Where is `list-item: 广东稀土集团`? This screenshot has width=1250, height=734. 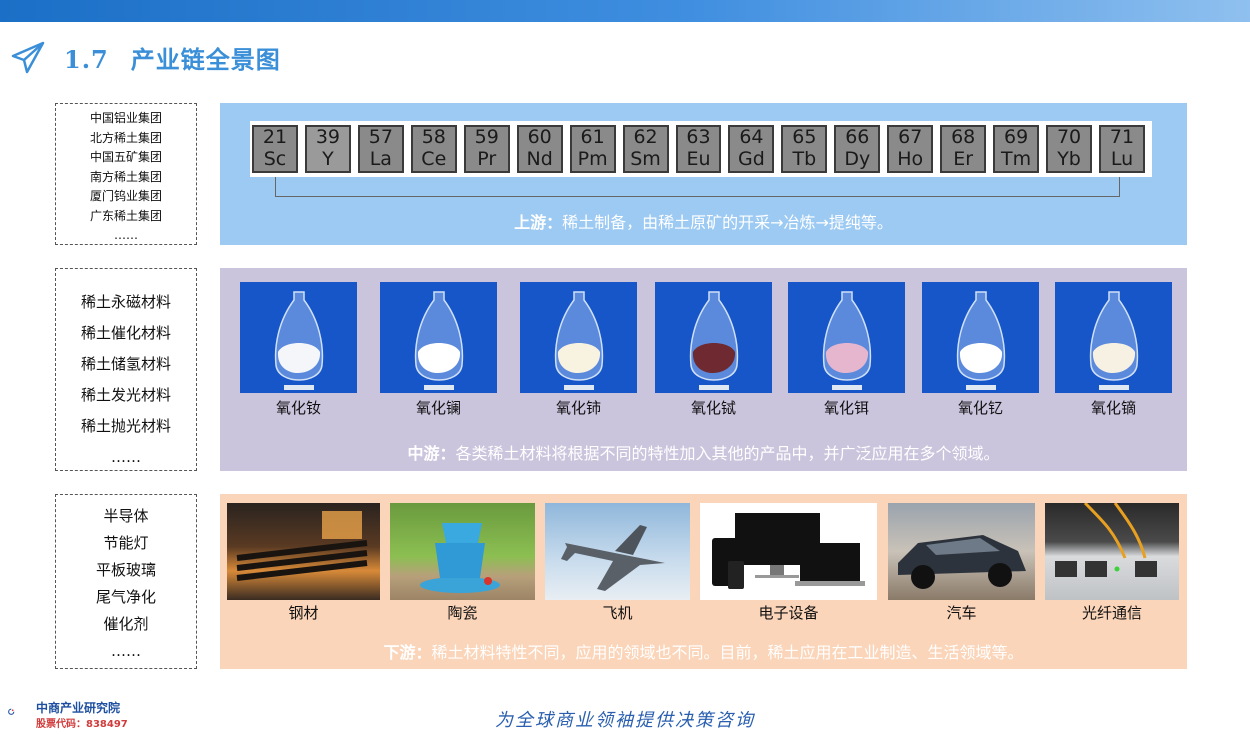 list-item: 广东稀土集团 is located at coordinates (125, 215).